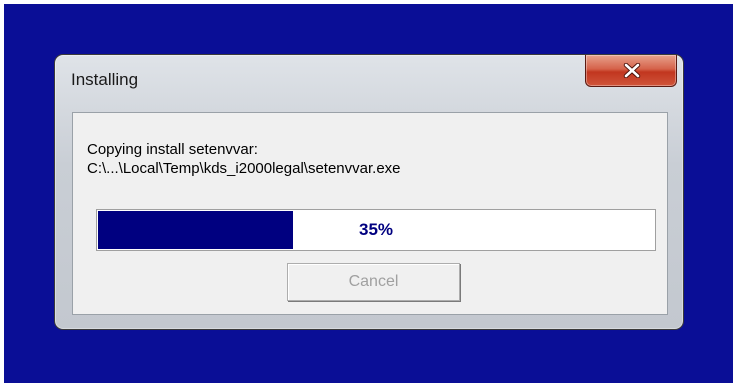  What do you see at coordinates (172, 149) in the screenshot?
I see `status-message: Copying install setenvvar:` at bounding box center [172, 149].